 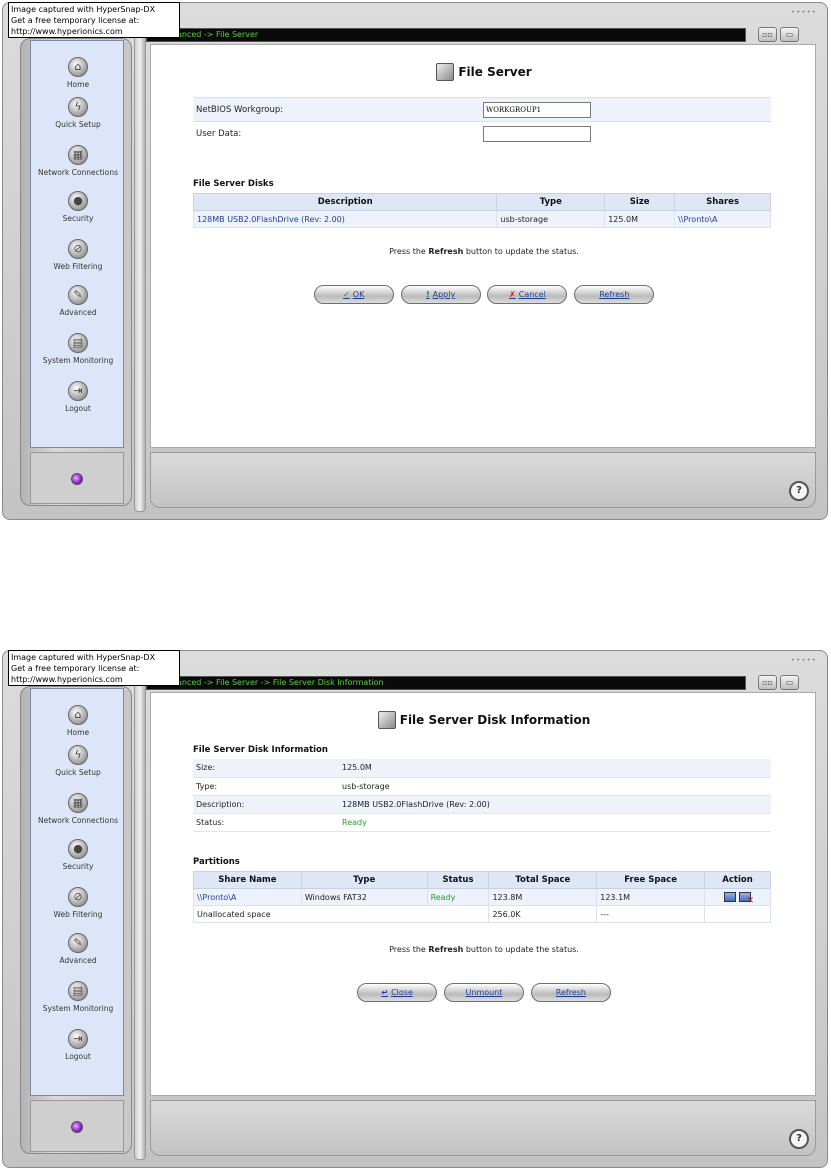 I want to click on partition-free: 123.1M, so click(x=651, y=897).